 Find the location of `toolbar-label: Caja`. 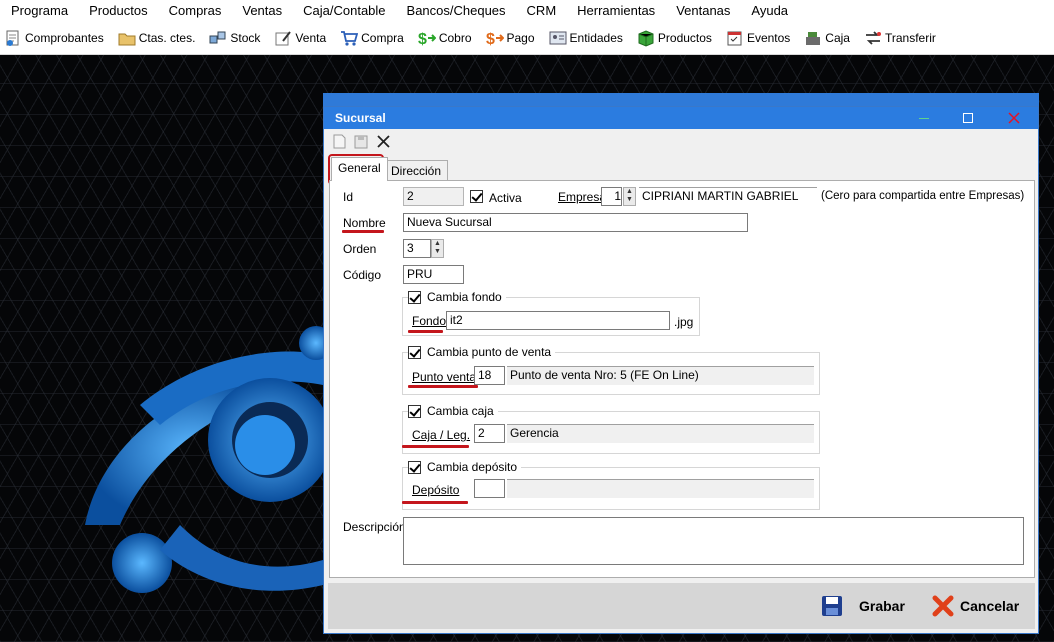

toolbar-label: Caja is located at coordinates (837, 38).